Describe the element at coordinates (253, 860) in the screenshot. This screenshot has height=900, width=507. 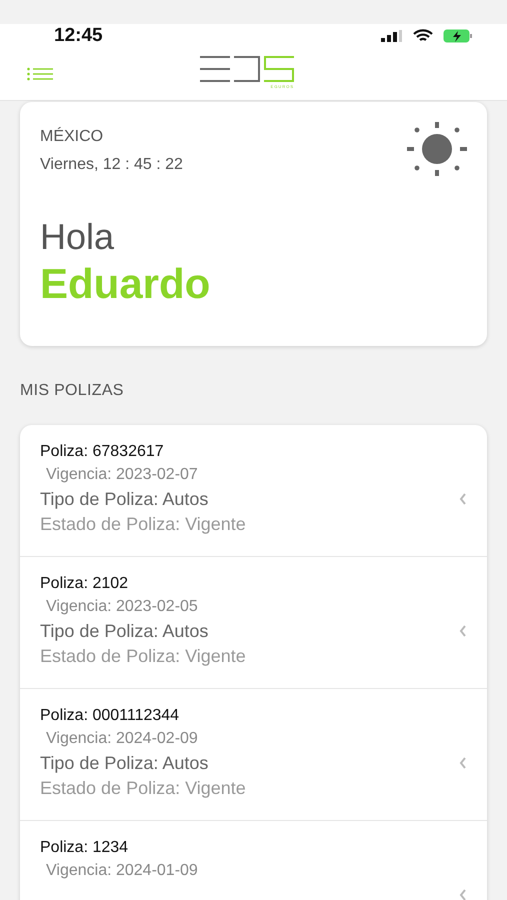
I see `policy-row: Poliza: 1234 Vigencia: 2024-01-09` at that location.